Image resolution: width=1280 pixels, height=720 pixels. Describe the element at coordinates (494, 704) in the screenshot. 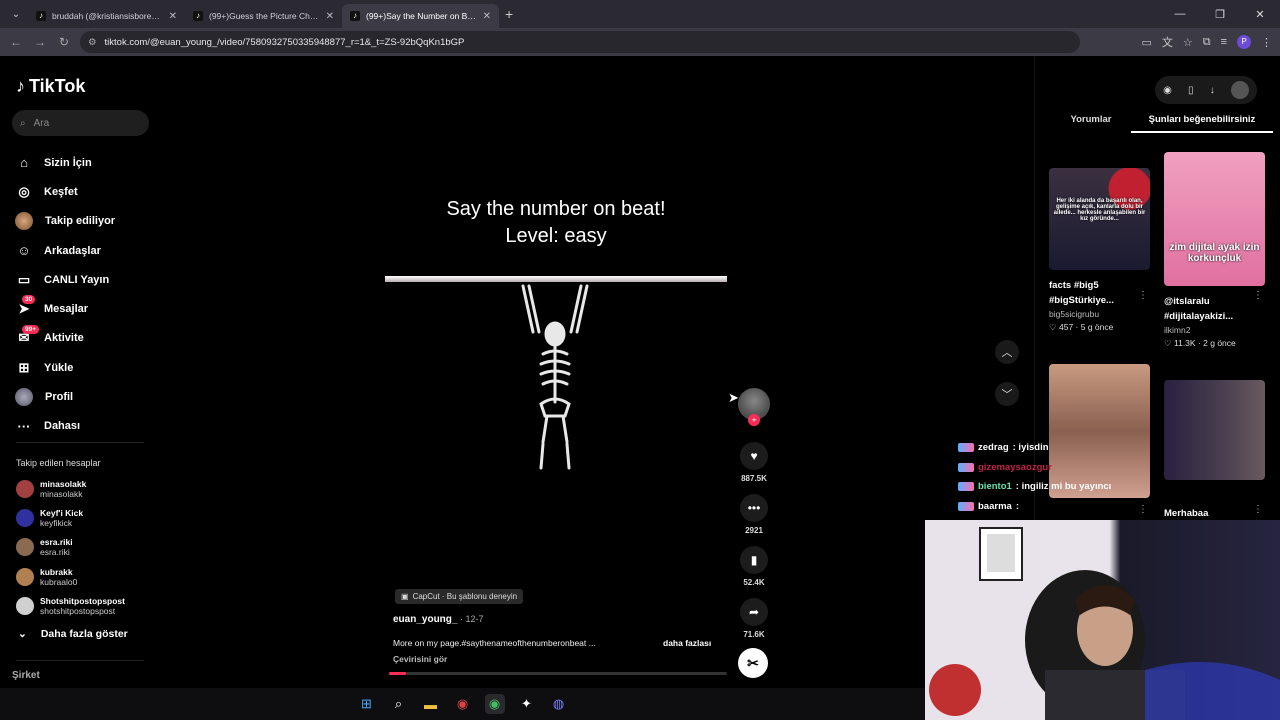

I see `chrome-active-icon: ◉` at that location.